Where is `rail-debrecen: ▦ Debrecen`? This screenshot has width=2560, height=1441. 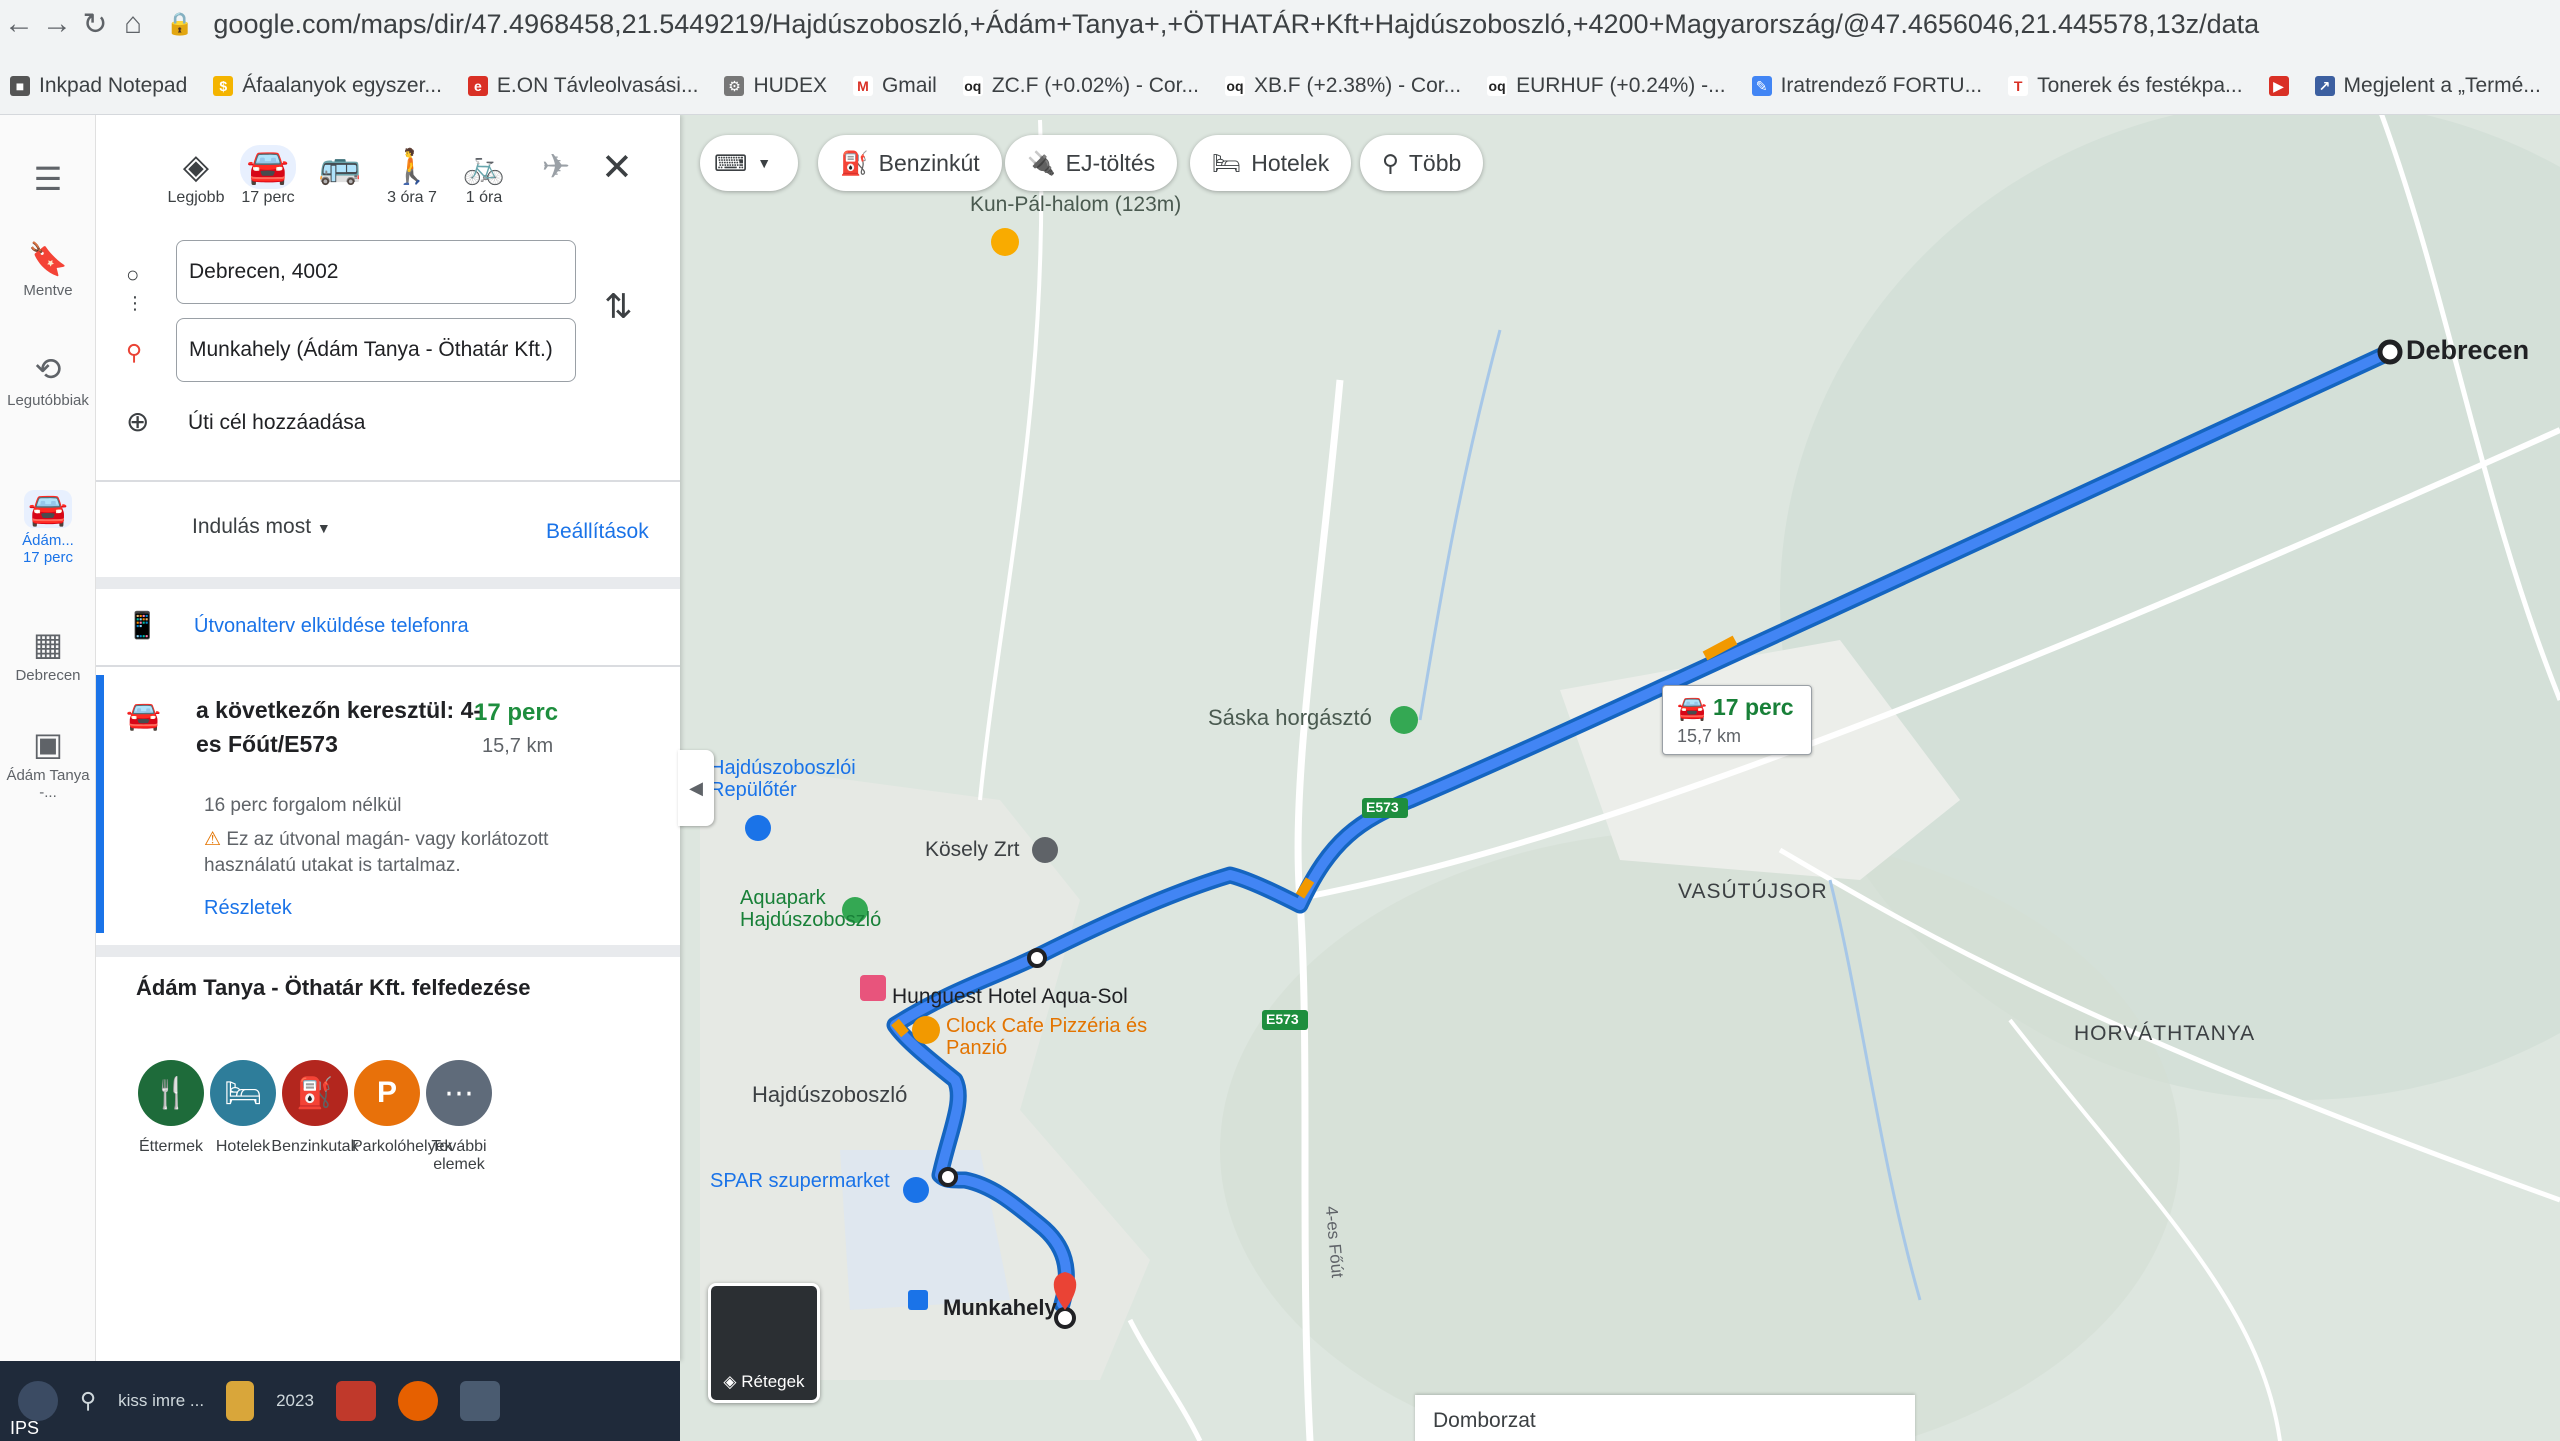 rail-debrecen: ▦ Debrecen is located at coordinates (48, 654).